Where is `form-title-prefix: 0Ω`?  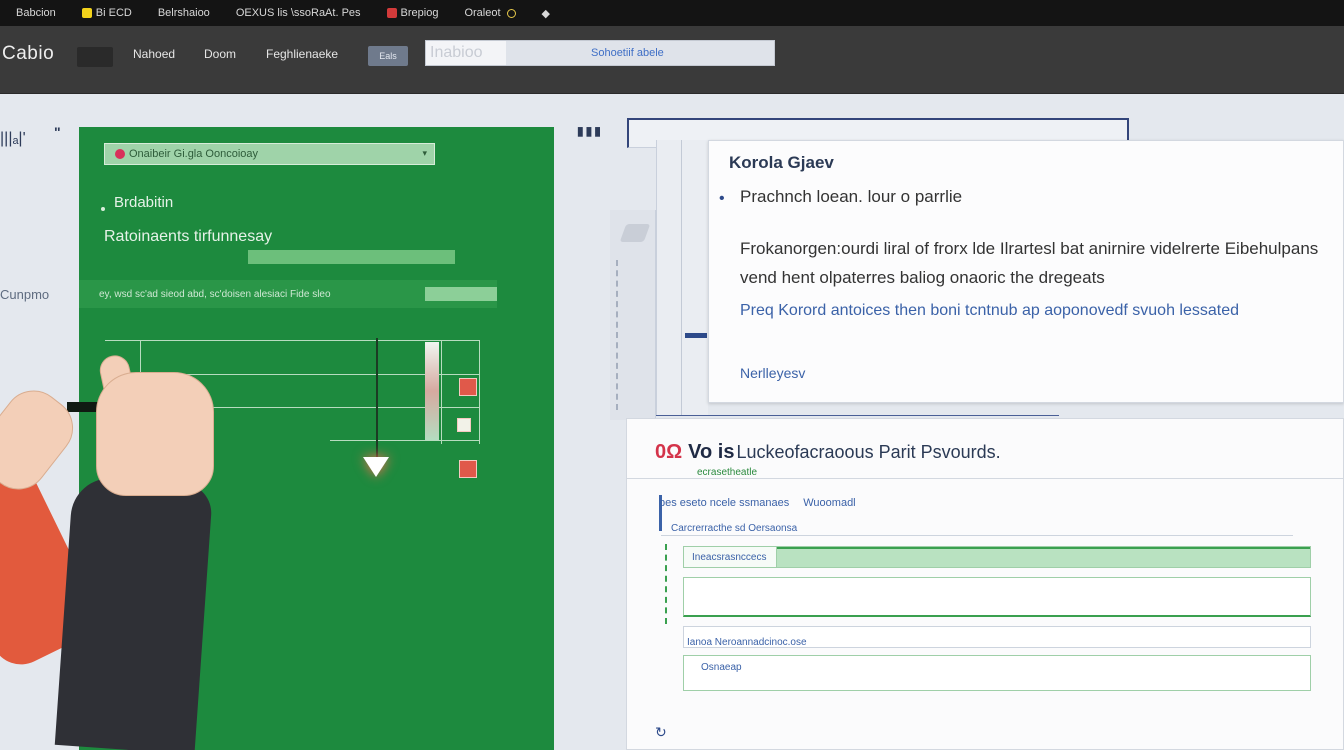
form-title-prefix: 0Ω is located at coordinates (669, 452).